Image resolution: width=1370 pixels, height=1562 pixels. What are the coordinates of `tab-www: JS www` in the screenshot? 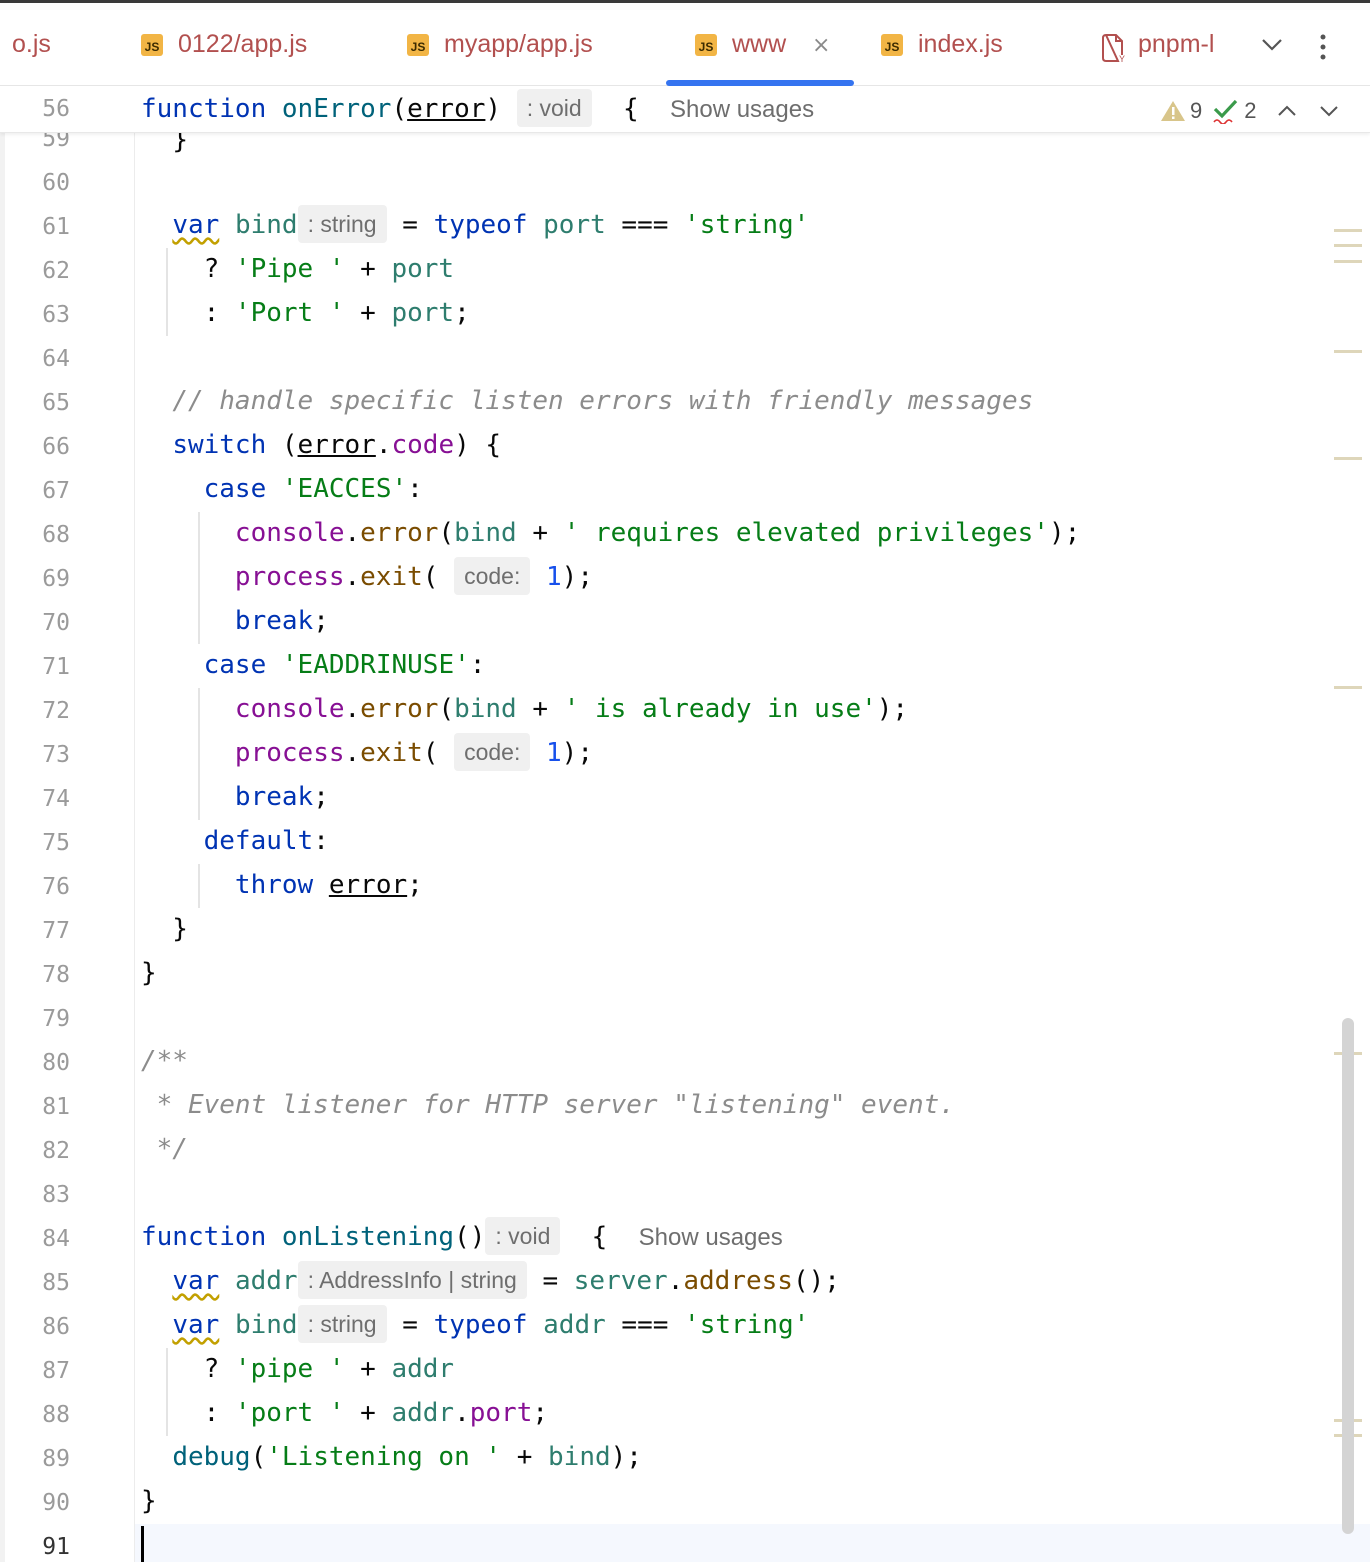 It's located at (740, 44).